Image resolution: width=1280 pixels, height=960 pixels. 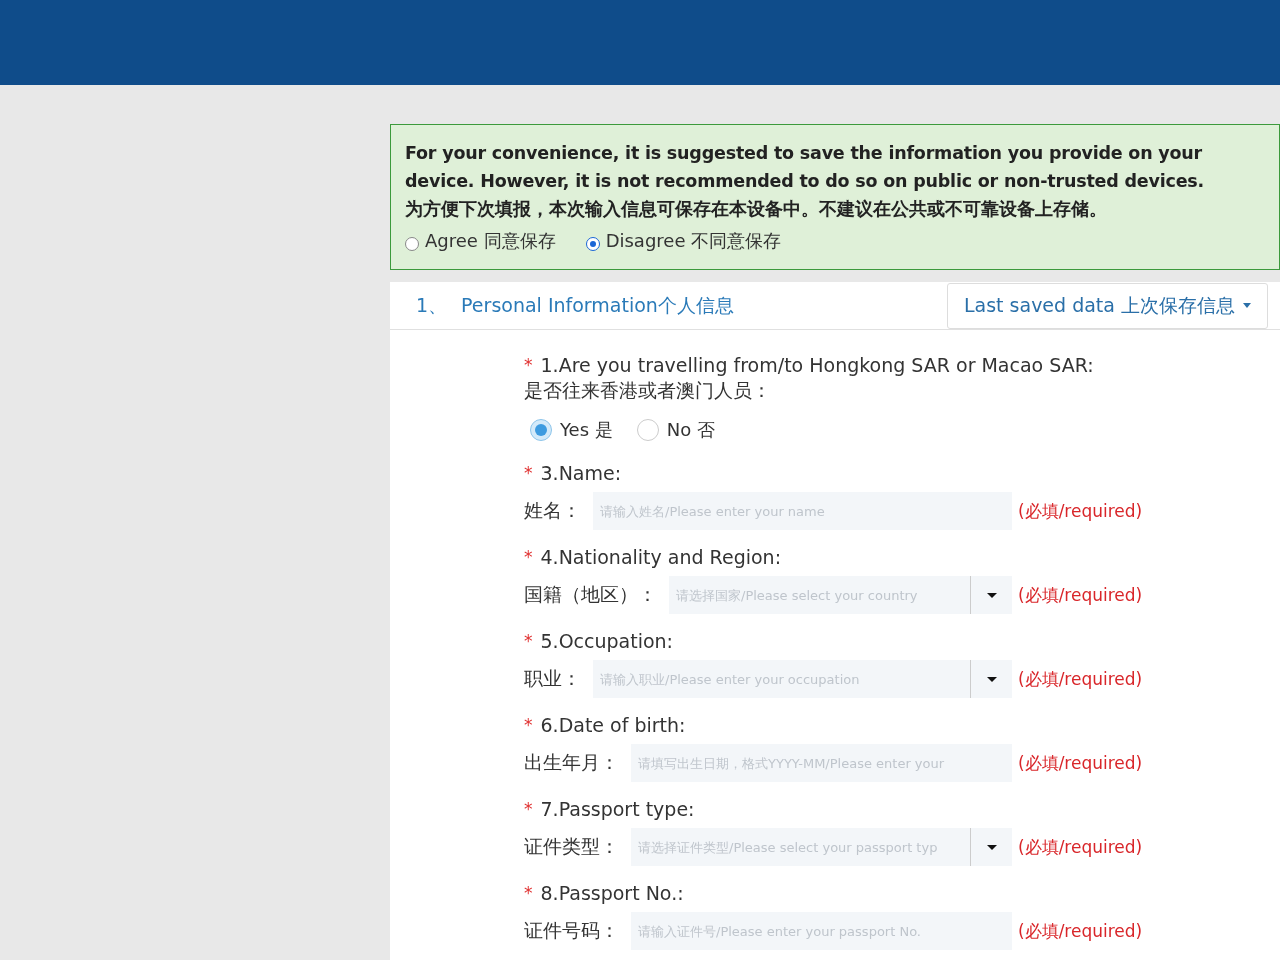 What do you see at coordinates (571, 846) in the screenshot?
I see `field-label: 证件类型：` at bounding box center [571, 846].